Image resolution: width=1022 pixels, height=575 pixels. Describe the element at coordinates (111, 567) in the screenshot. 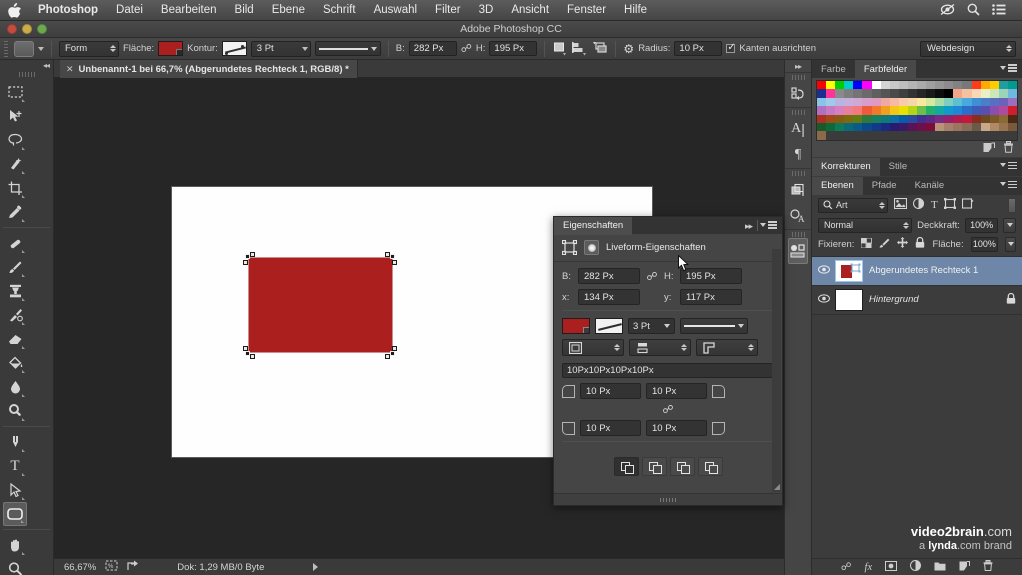

I see `document-info-icon: %` at that location.